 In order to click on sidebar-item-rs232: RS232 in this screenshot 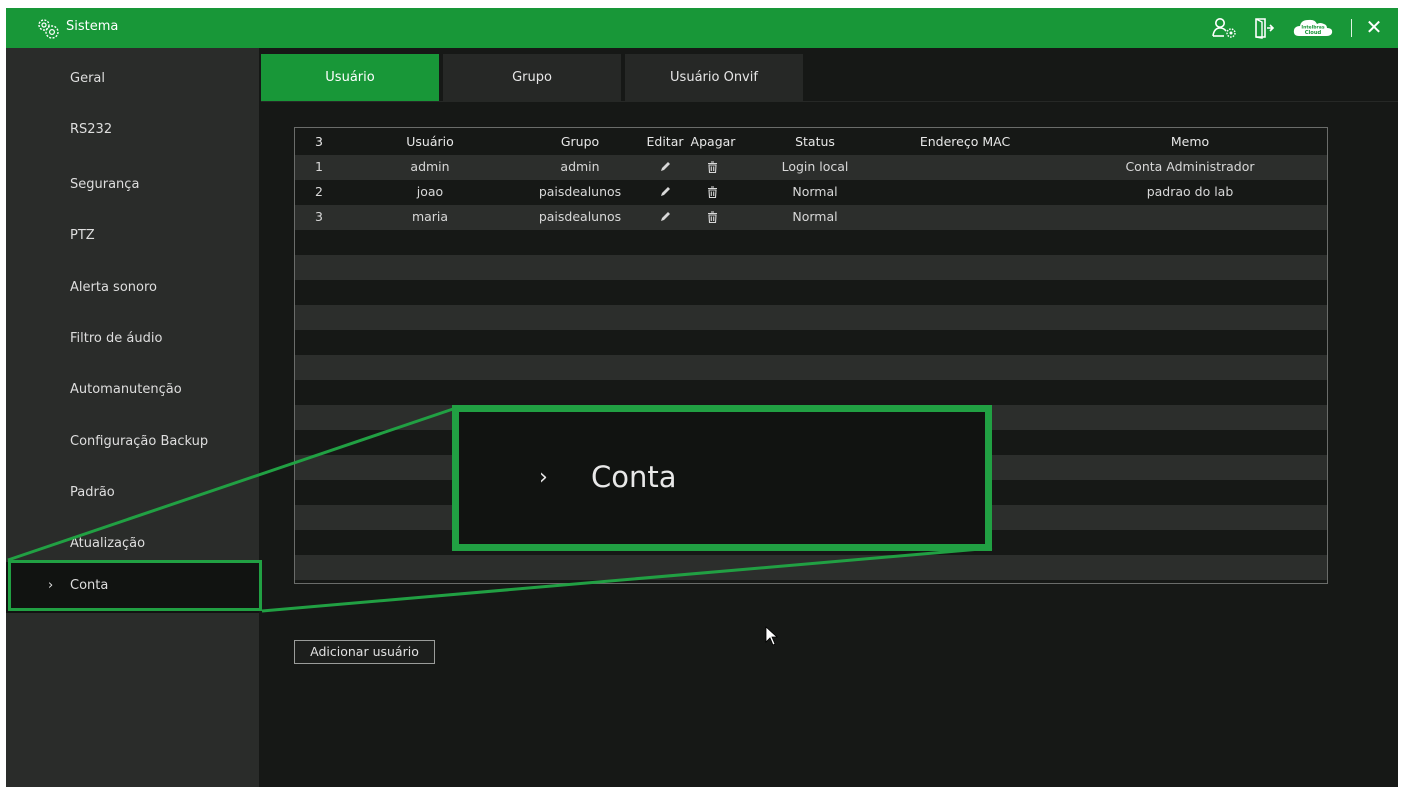, I will do `click(132, 131)`.